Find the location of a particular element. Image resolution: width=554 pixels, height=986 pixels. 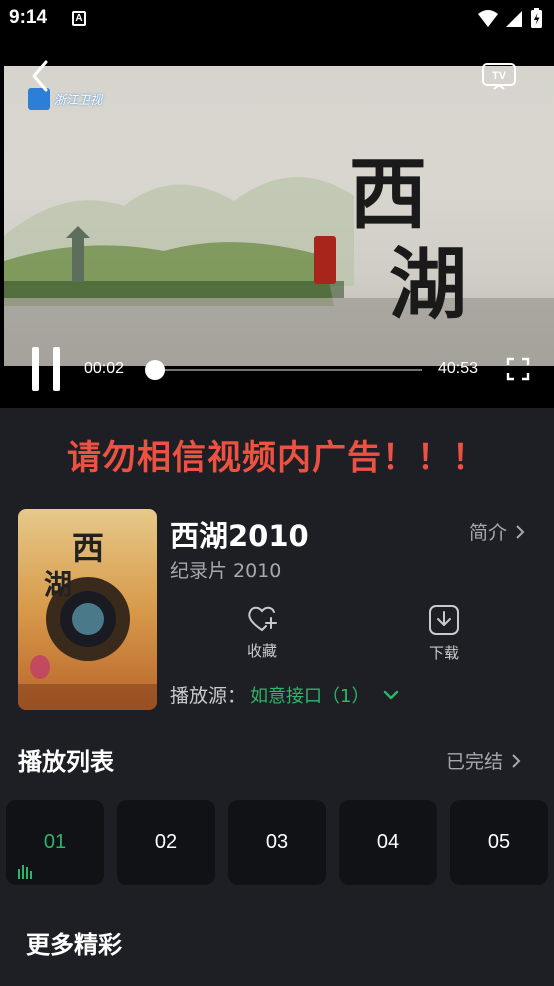

episode-button: 01 is located at coordinates (55, 842).